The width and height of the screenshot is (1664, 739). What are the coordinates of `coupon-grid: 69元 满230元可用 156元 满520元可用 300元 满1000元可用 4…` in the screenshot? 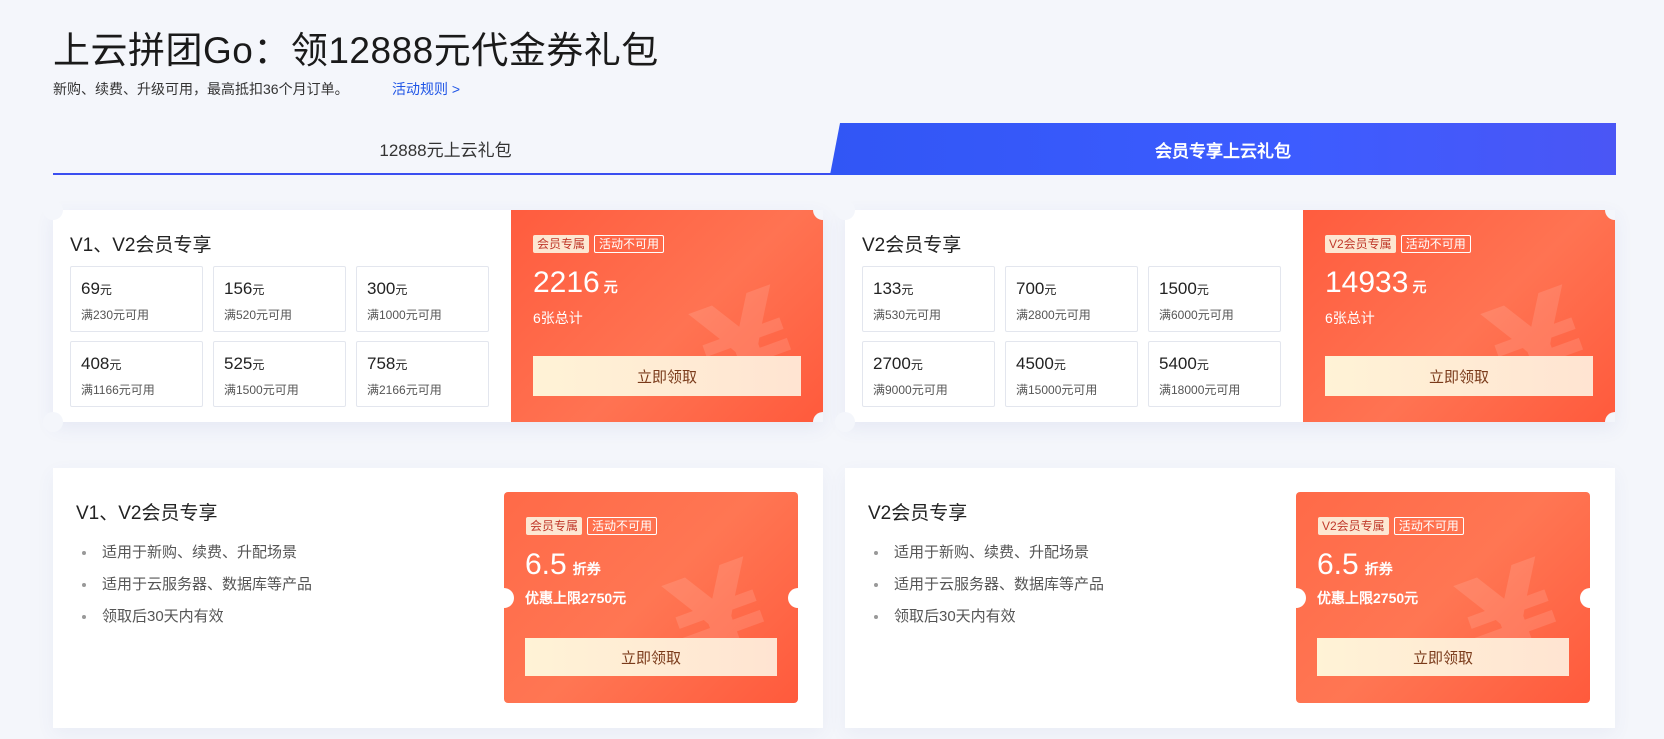 It's located at (279, 336).